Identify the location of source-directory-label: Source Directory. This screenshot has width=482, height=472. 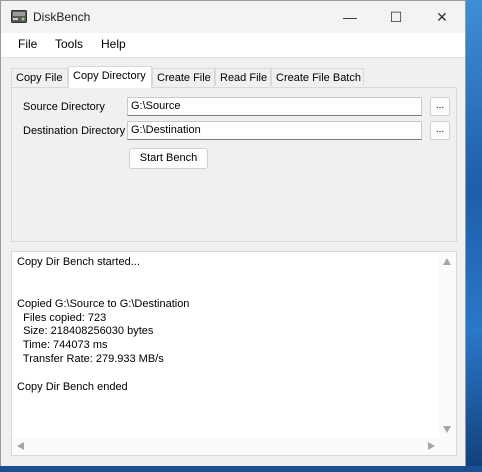
(64, 107).